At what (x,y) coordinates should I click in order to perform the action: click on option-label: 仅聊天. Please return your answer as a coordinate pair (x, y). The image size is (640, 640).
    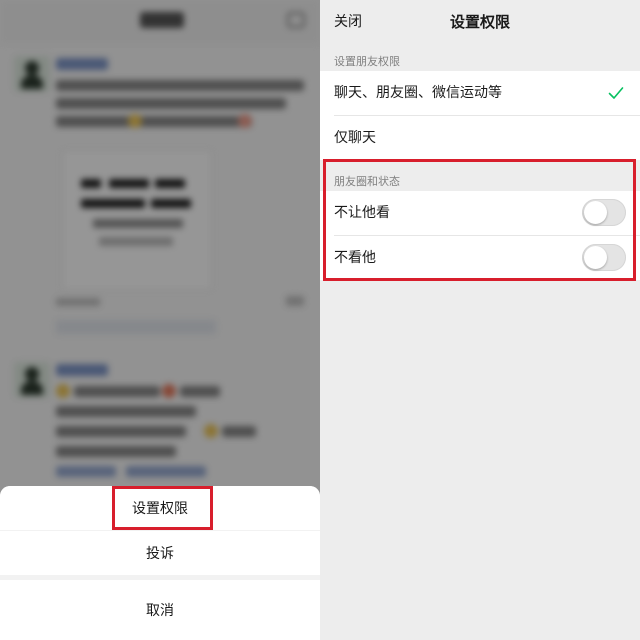
    Looking at the image, I should click on (355, 138).